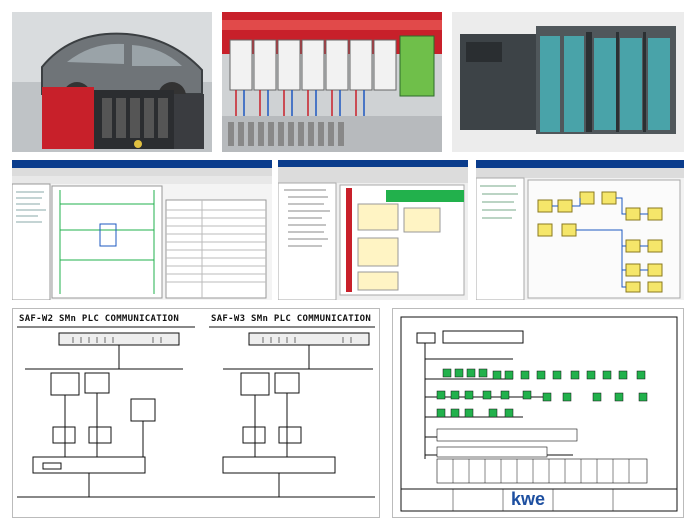  What do you see at coordinates (142, 230) in the screenshot?
I see `screenshot-ladder-software` at bounding box center [142, 230].